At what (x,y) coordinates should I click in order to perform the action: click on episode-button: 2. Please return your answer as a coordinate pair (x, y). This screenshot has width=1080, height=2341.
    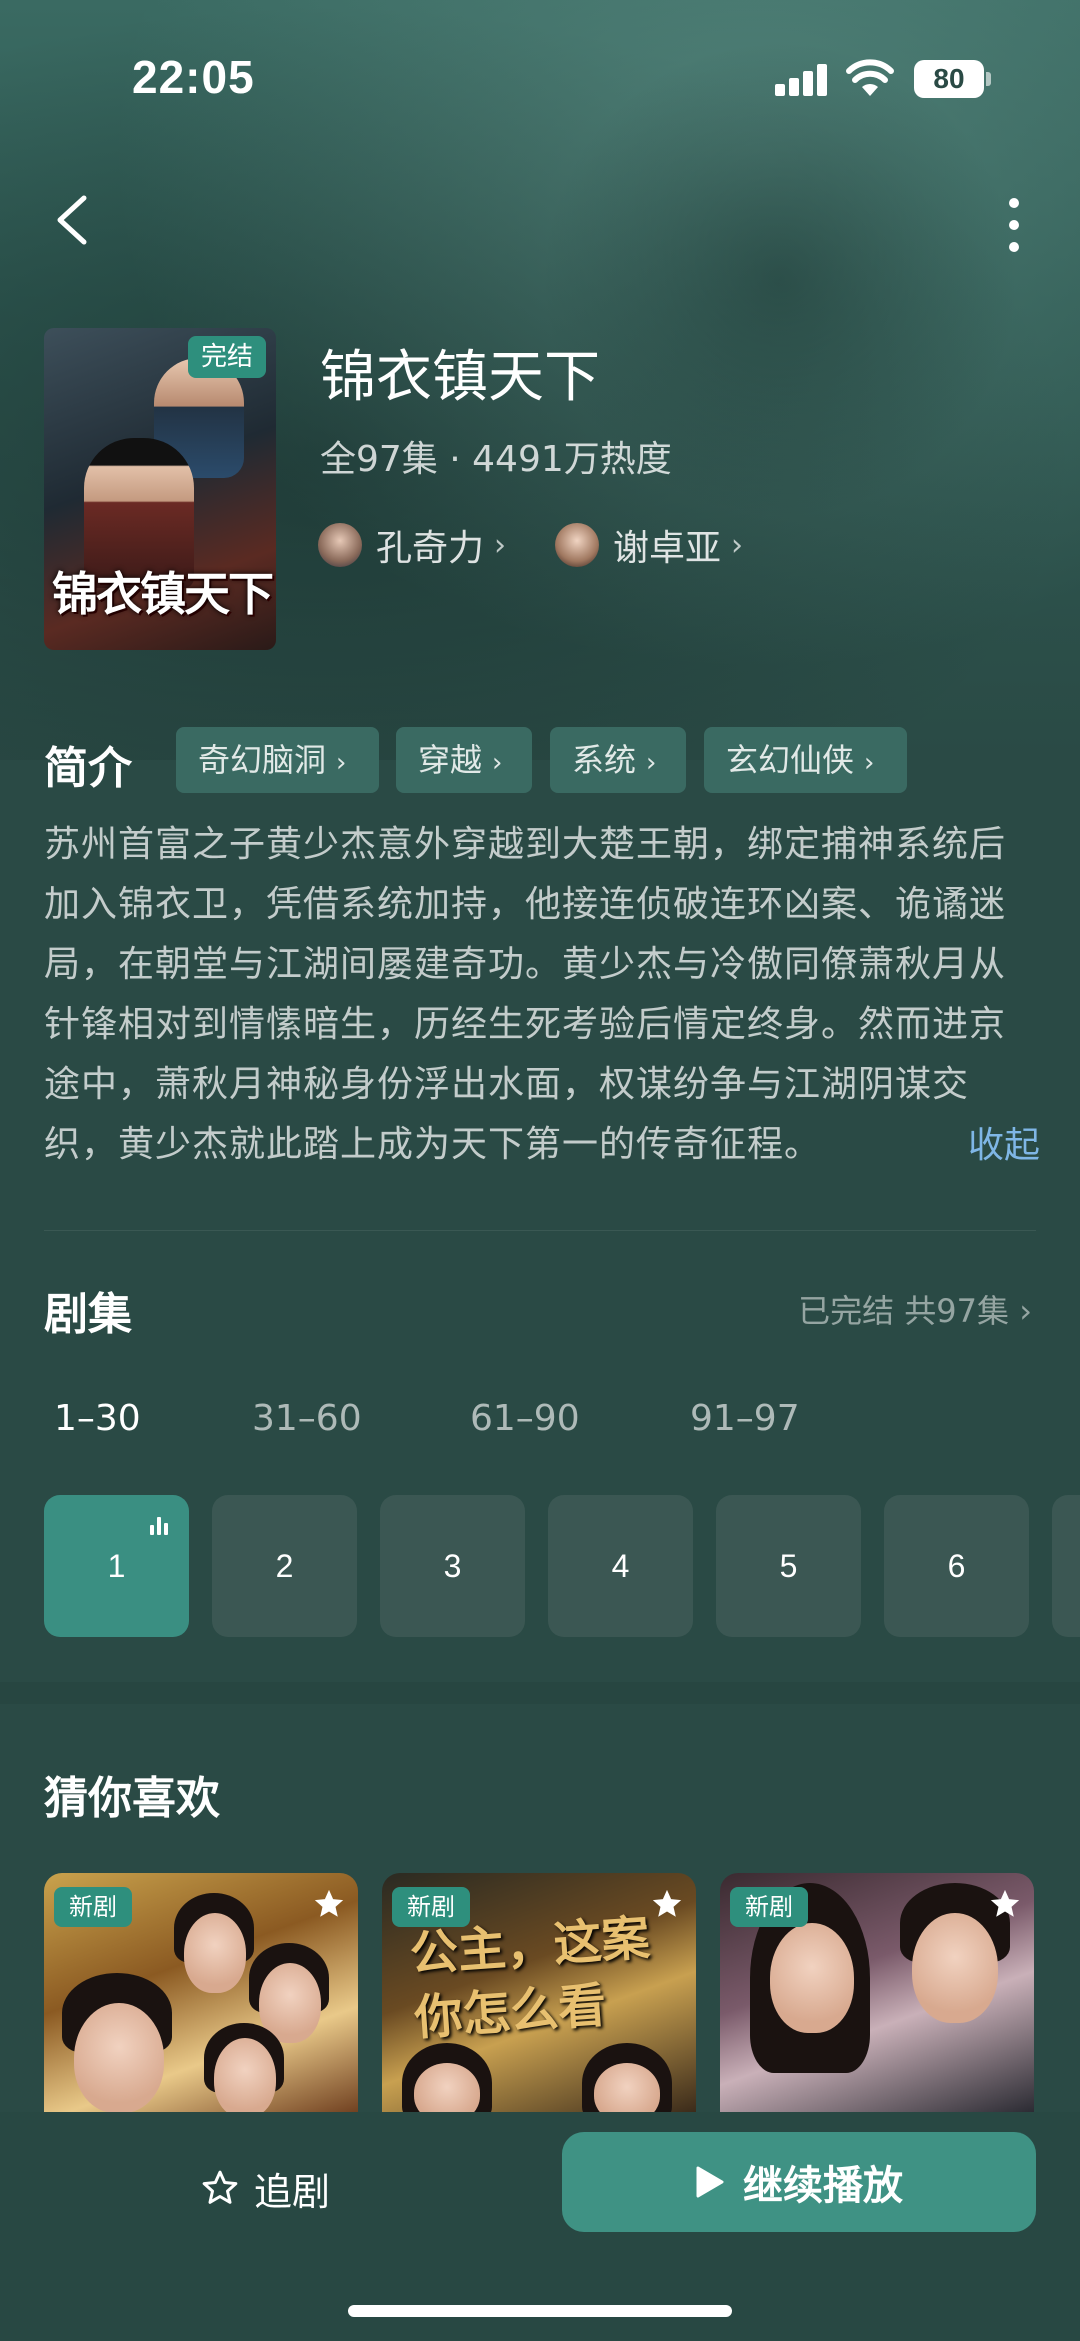
    Looking at the image, I should click on (284, 1566).